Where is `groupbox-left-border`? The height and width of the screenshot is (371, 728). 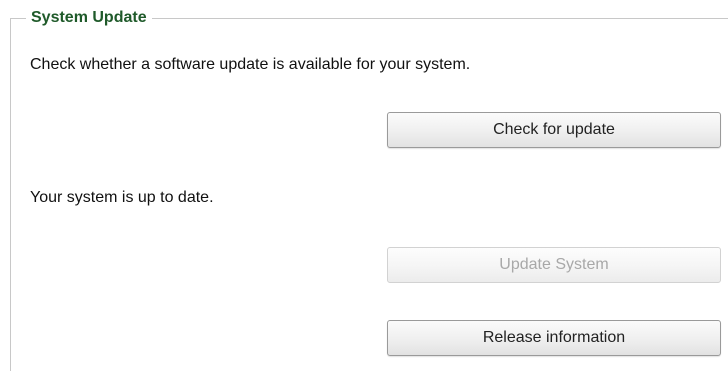
groupbox-left-border is located at coordinates (10, 194).